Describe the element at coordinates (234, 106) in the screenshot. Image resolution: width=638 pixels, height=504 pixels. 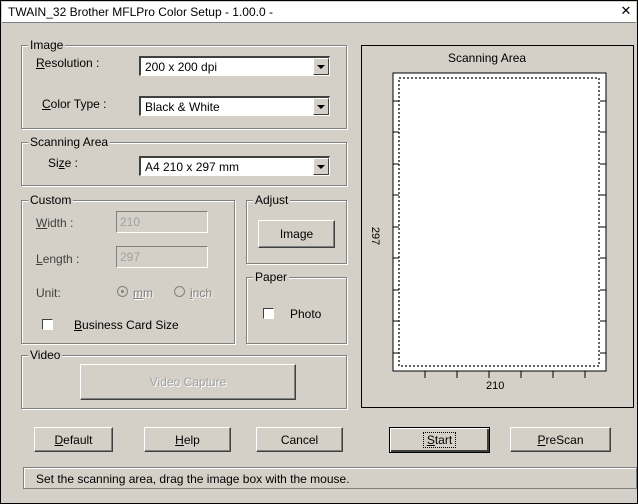
I see `color-type-select: Black & White` at that location.